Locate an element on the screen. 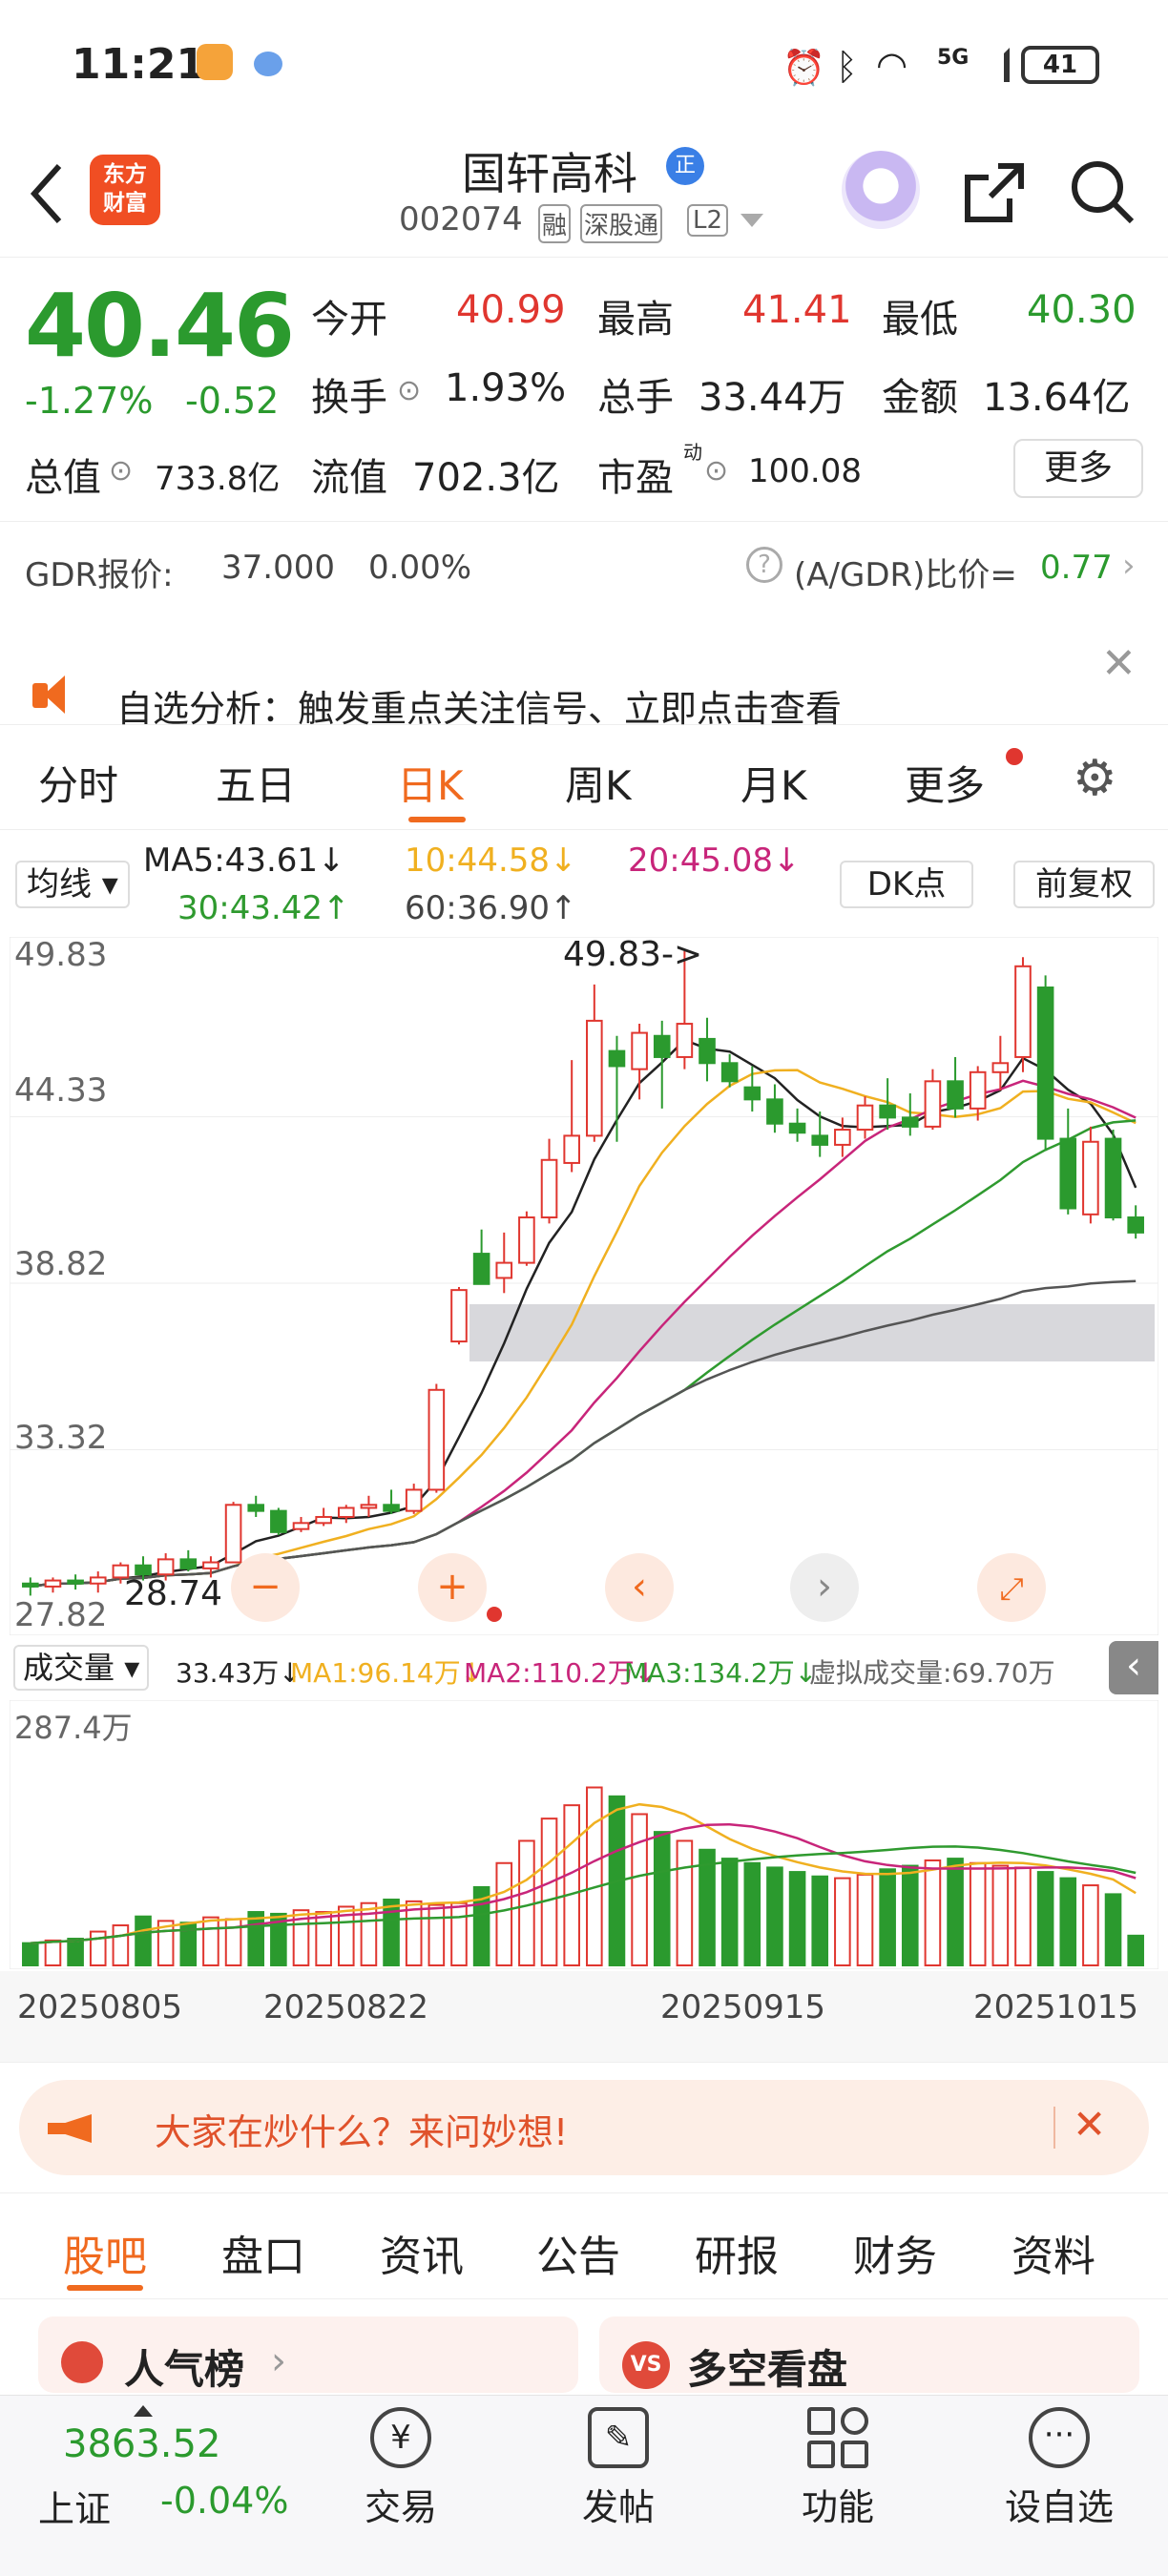  alert-text: 自选分析：触发重点关注信号、立即点击查看 is located at coordinates (479, 709).